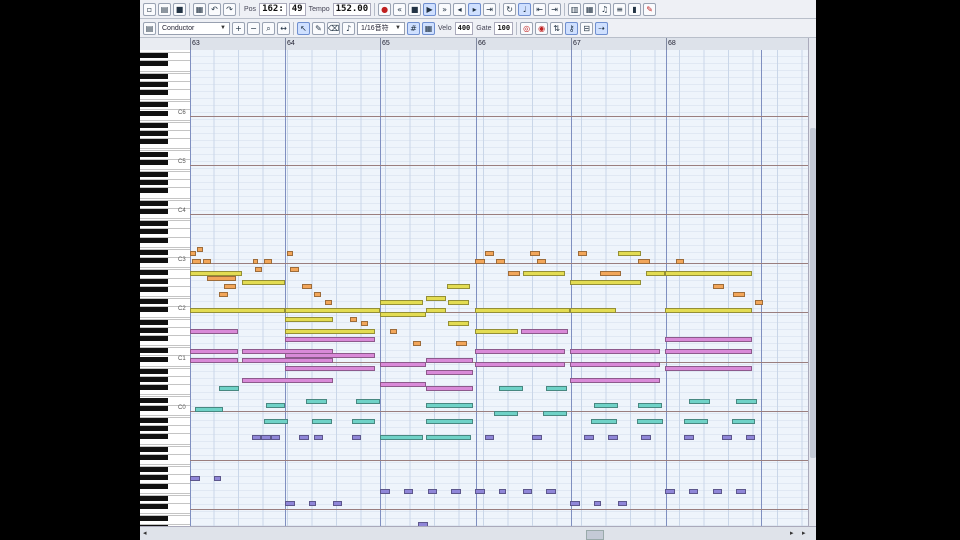 The height and width of the screenshot is (540, 960). What do you see at coordinates (602, 28) in the screenshot?
I see `follow-icon: ⇢` at bounding box center [602, 28].